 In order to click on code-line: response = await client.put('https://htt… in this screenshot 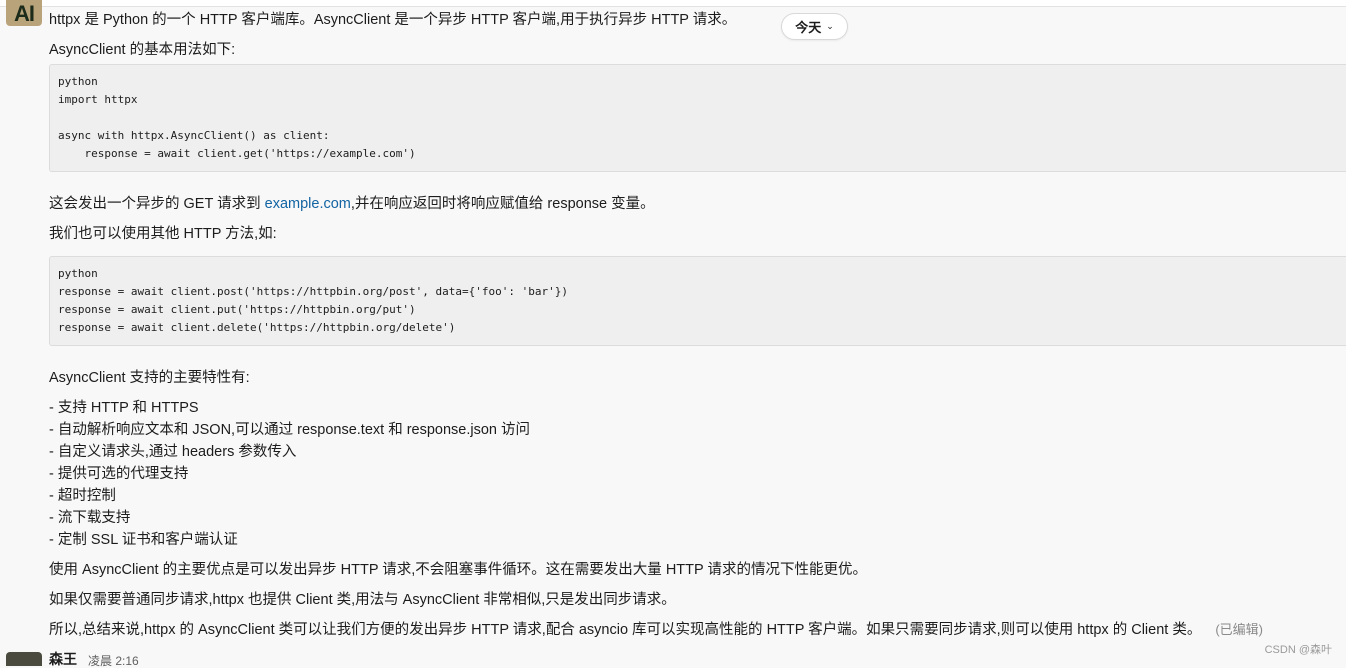, I will do `click(237, 309)`.